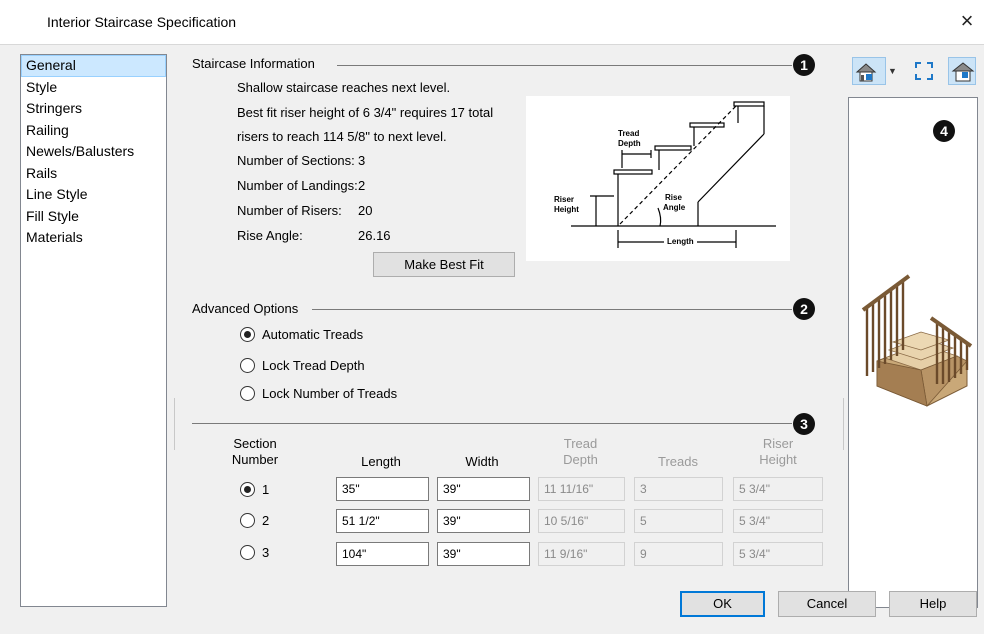 The width and height of the screenshot is (984, 634). Describe the element at coordinates (580, 459) in the screenshot. I see `header-line: Depth` at that location.